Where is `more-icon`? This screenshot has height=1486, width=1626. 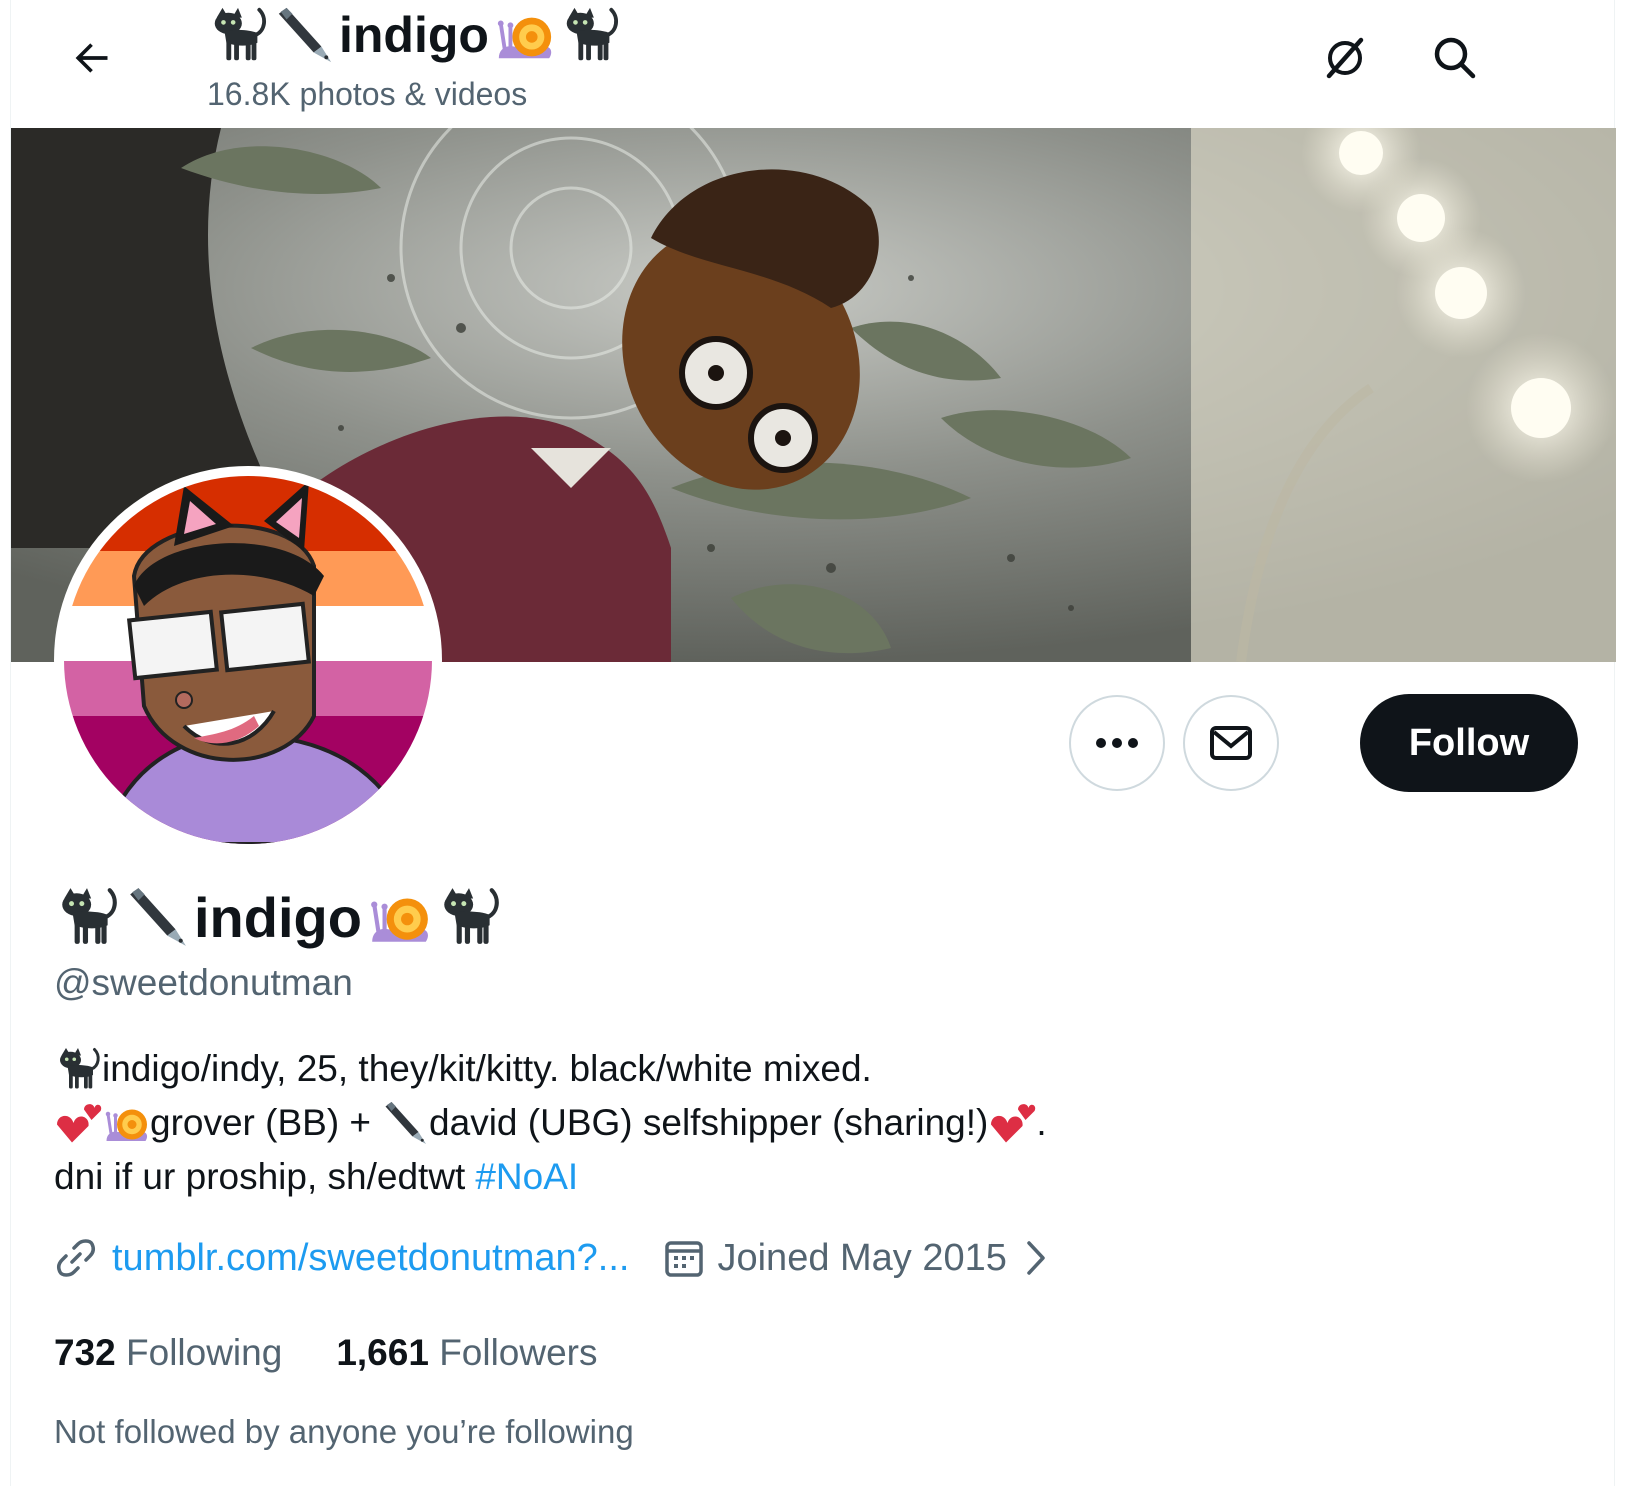
more-icon is located at coordinates (1117, 743).